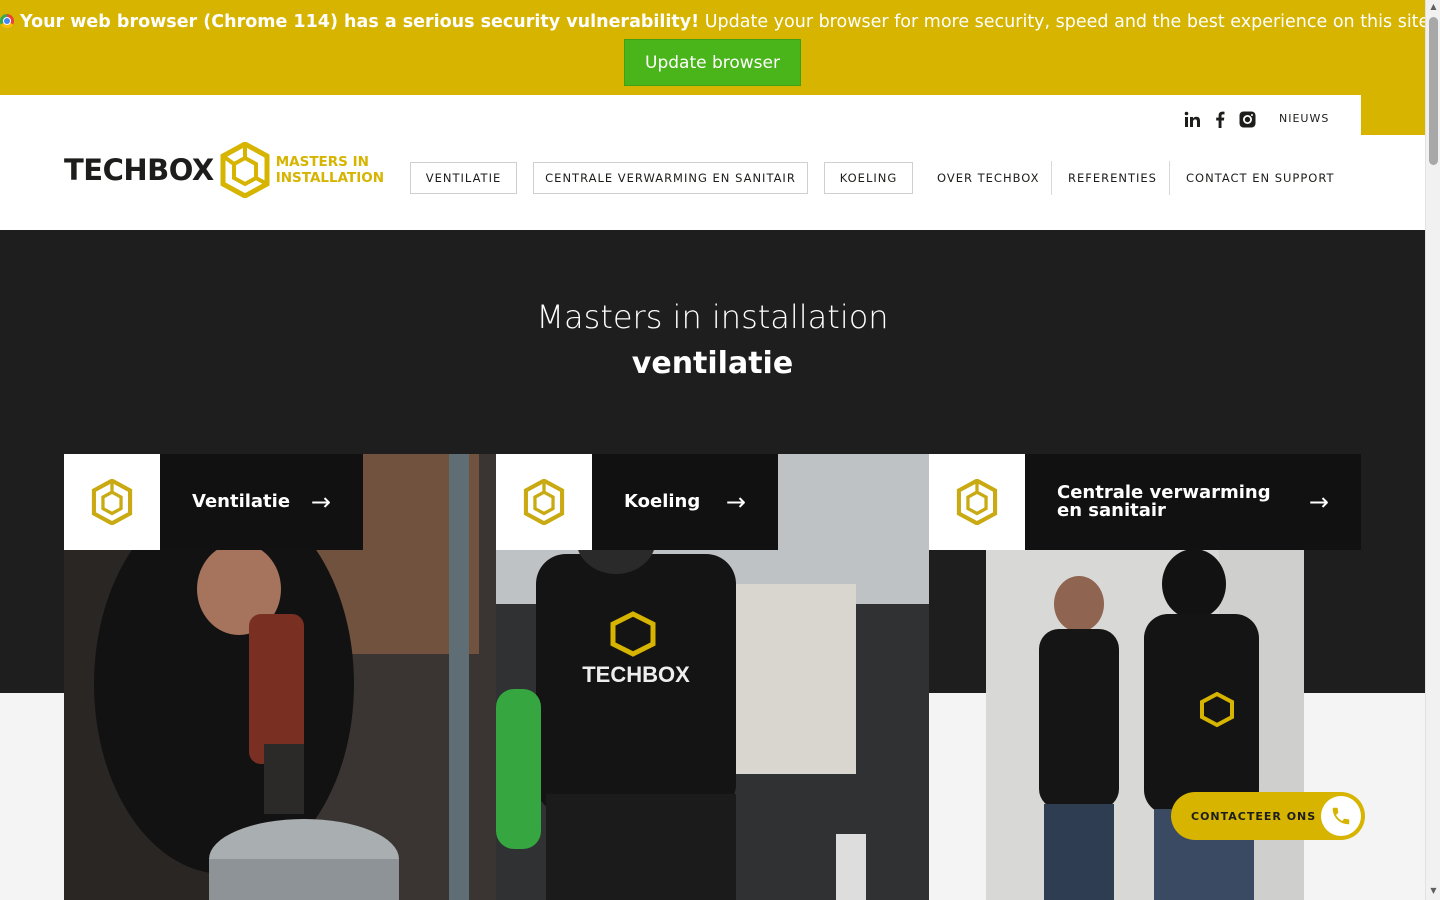  What do you see at coordinates (1433, 890) in the screenshot?
I see `scroll-down-icon: ▼` at bounding box center [1433, 890].